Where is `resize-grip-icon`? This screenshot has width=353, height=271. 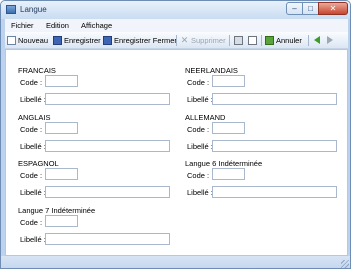 resize-grip-icon is located at coordinates (345, 264).